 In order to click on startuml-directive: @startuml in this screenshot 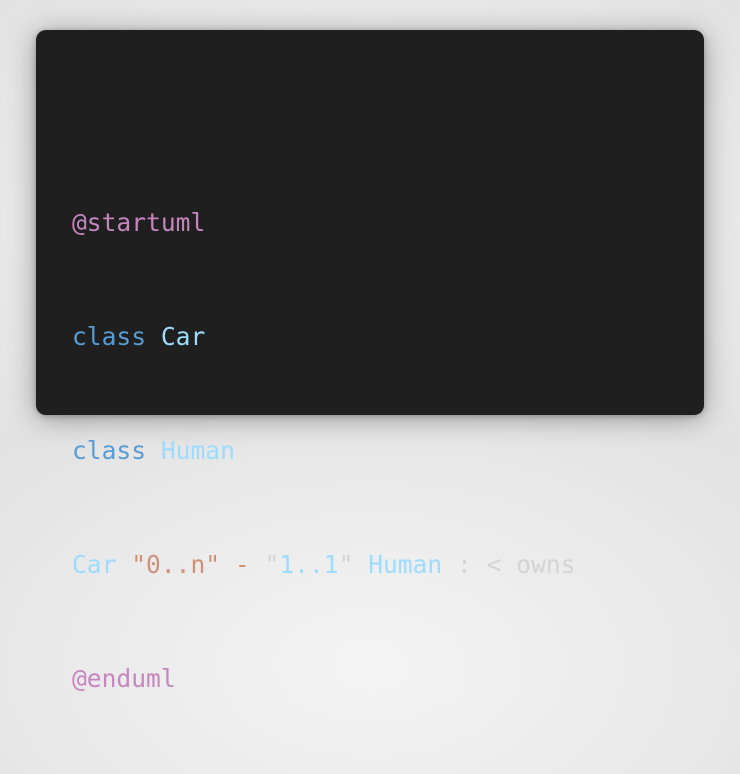, I will do `click(139, 222)`.